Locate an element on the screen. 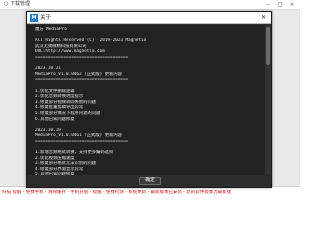 The height and width of the screenshot is (240, 320). main-close-button: ✕ is located at coordinates (292, 4).